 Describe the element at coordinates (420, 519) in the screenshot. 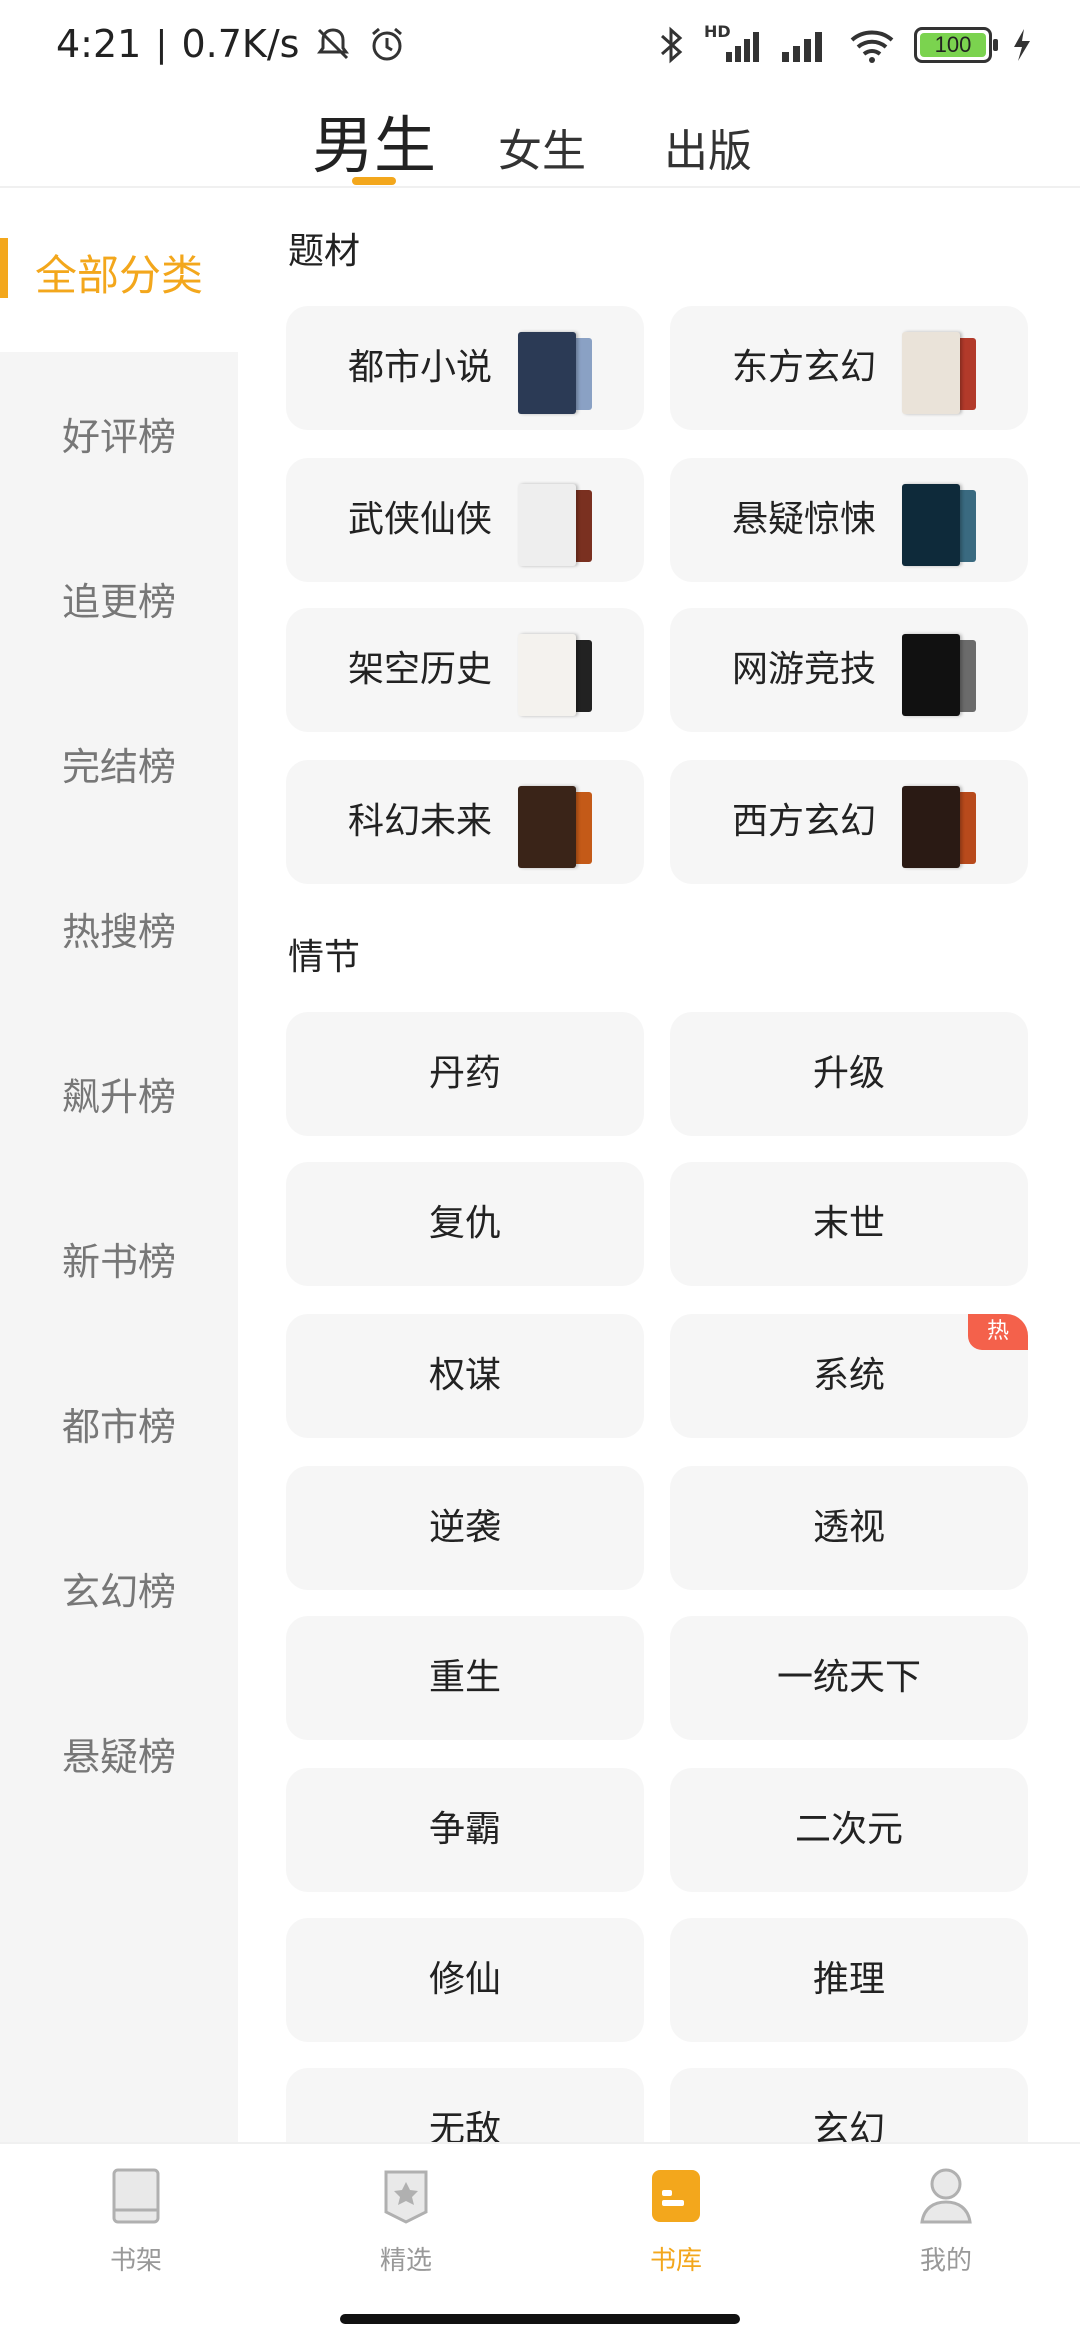

I see `theme-label: 武侠仙侠` at that location.